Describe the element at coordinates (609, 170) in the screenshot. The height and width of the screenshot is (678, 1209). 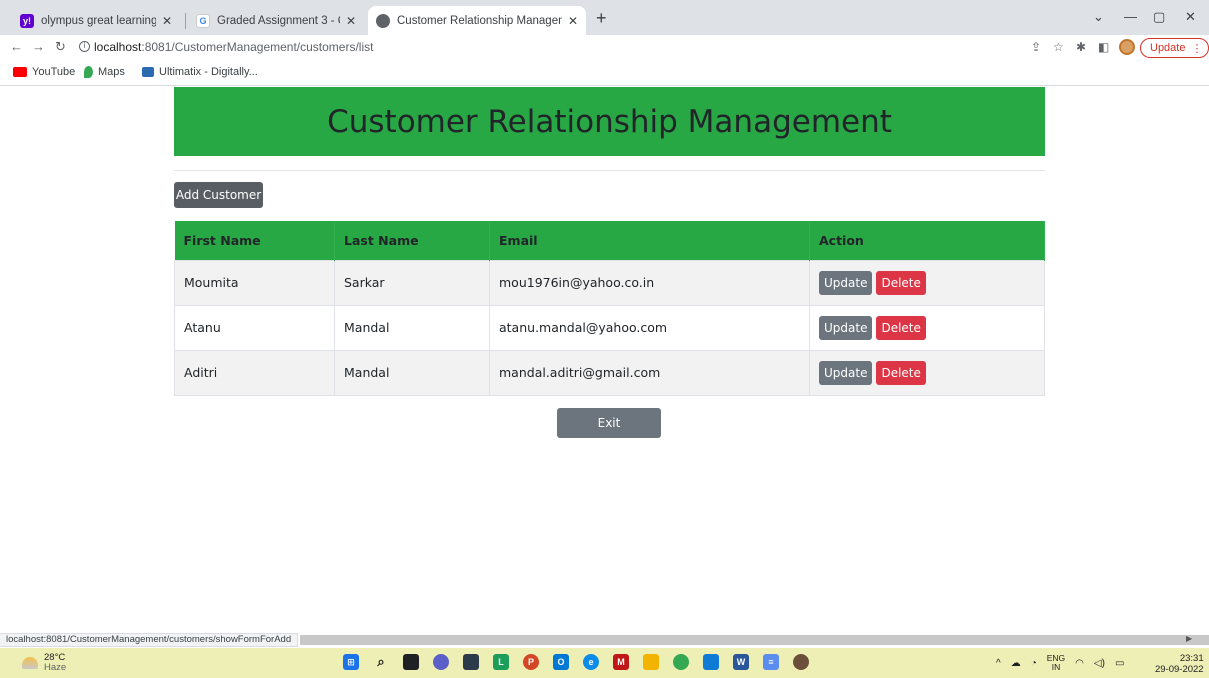
I see `divider` at that location.